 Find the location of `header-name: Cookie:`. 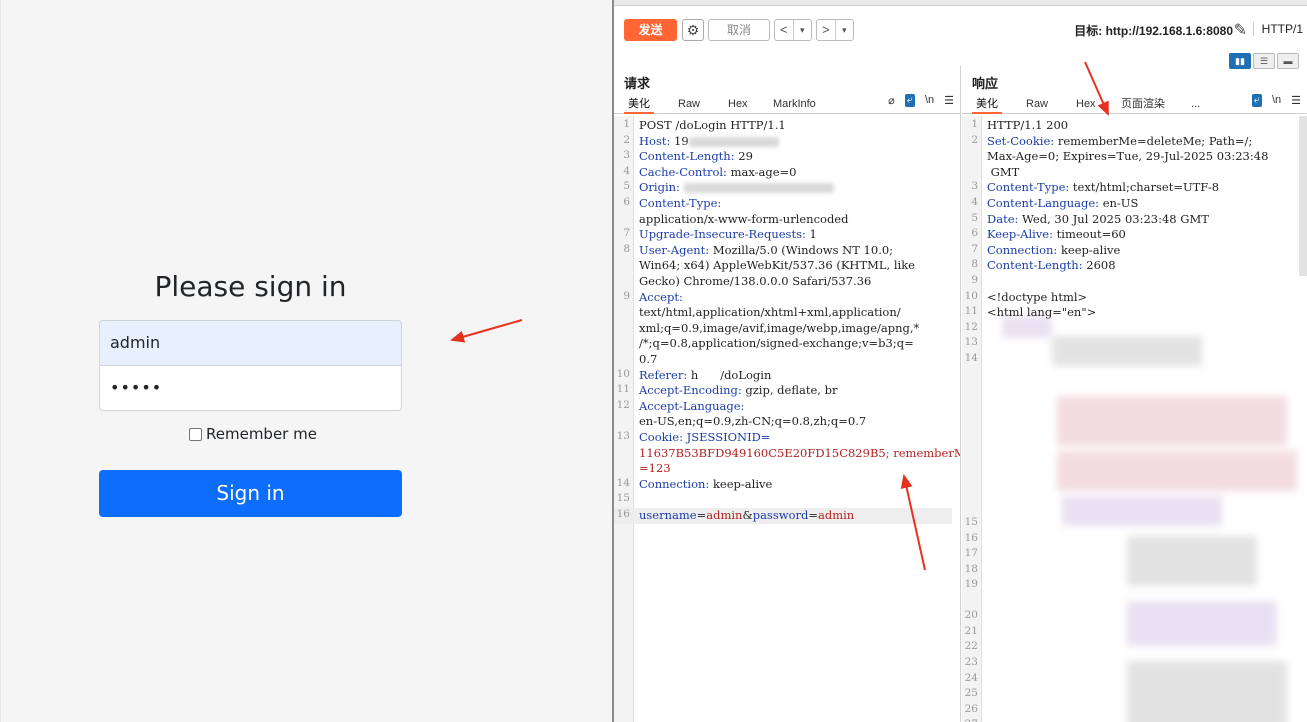

header-name: Cookie: is located at coordinates (661, 437).